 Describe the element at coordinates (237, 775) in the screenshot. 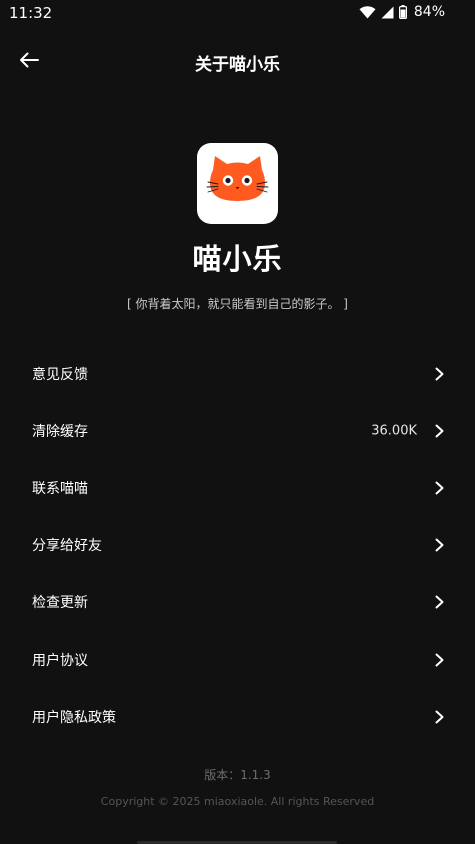

I see `version-text: 版本：1.1.3` at that location.